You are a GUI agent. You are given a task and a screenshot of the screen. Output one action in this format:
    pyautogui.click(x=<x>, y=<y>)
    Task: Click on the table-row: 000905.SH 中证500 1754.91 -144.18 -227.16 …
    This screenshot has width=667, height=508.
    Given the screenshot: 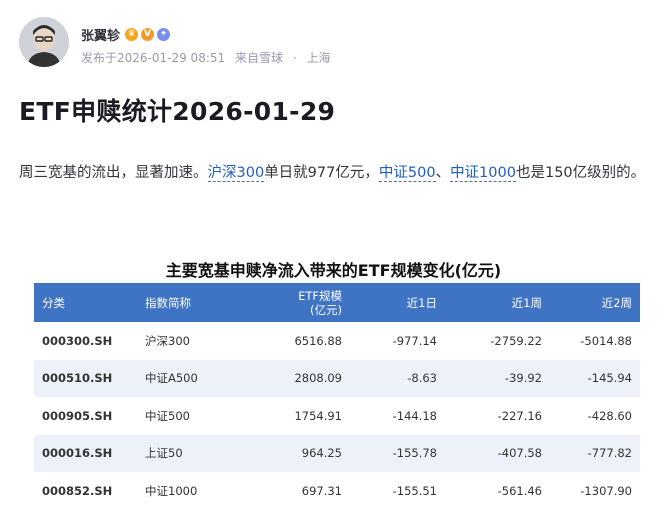 What is the action you would take?
    pyautogui.click(x=337, y=416)
    